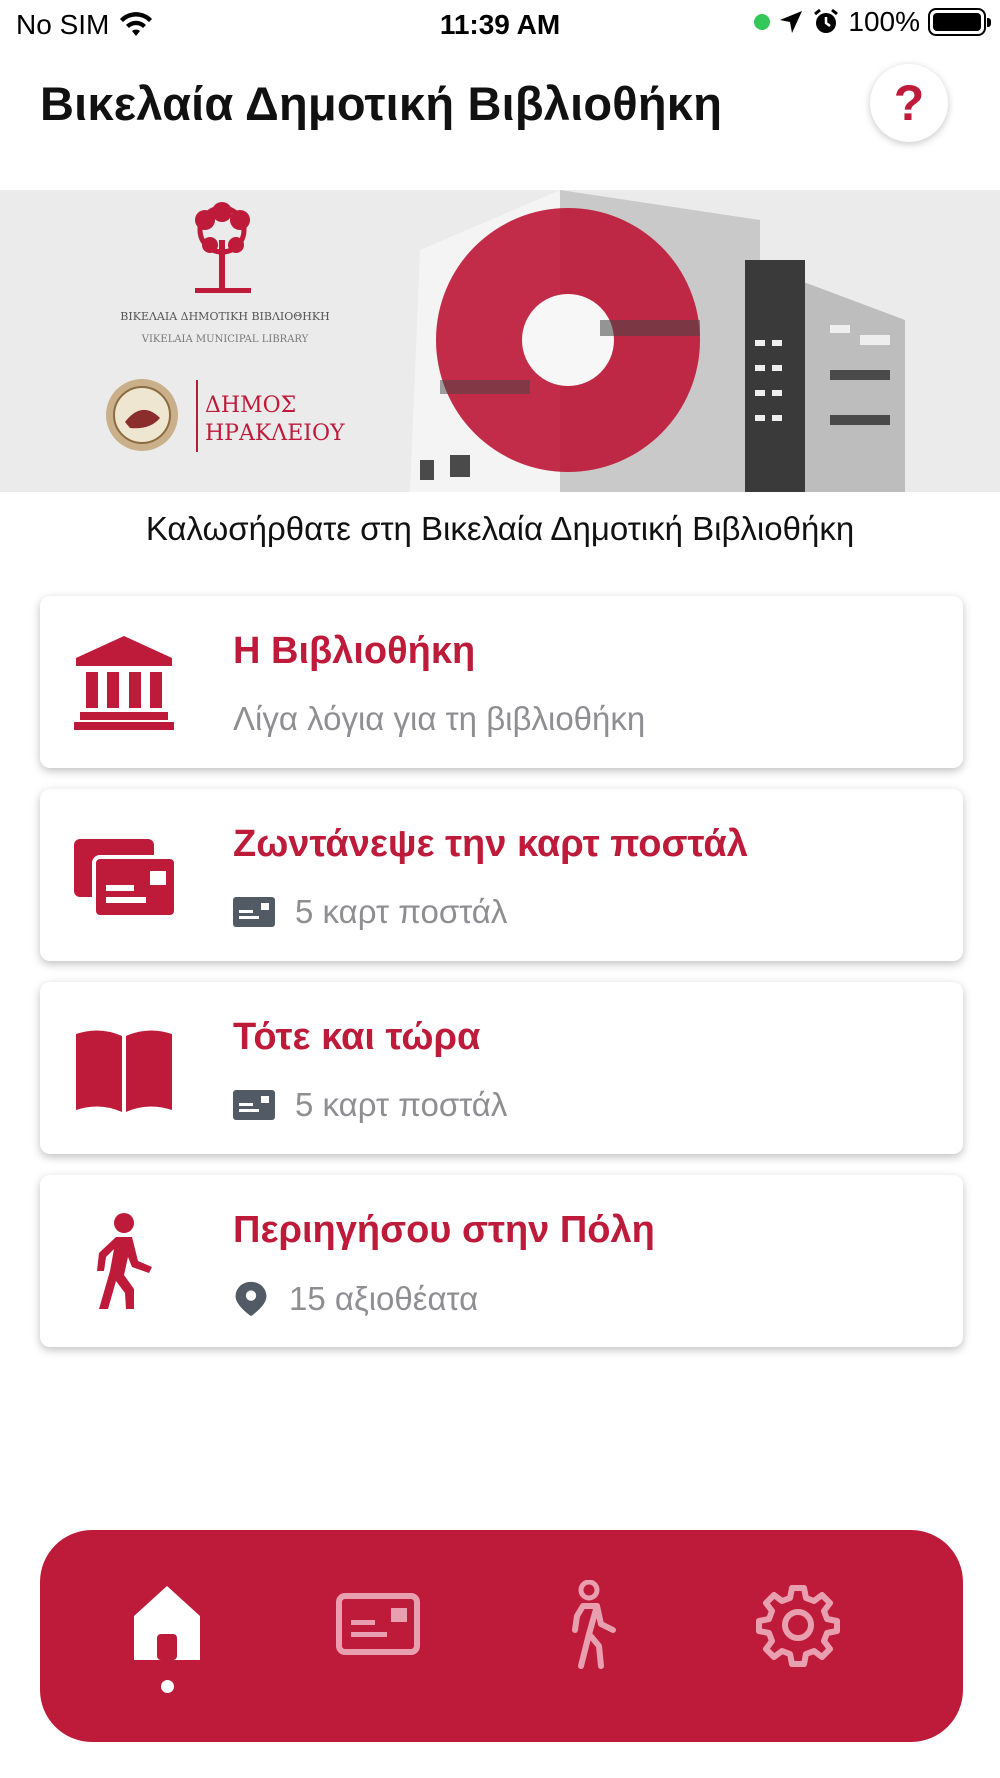  I want to click on menu-card-title: Τότε και τώρα, so click(357, 1037).